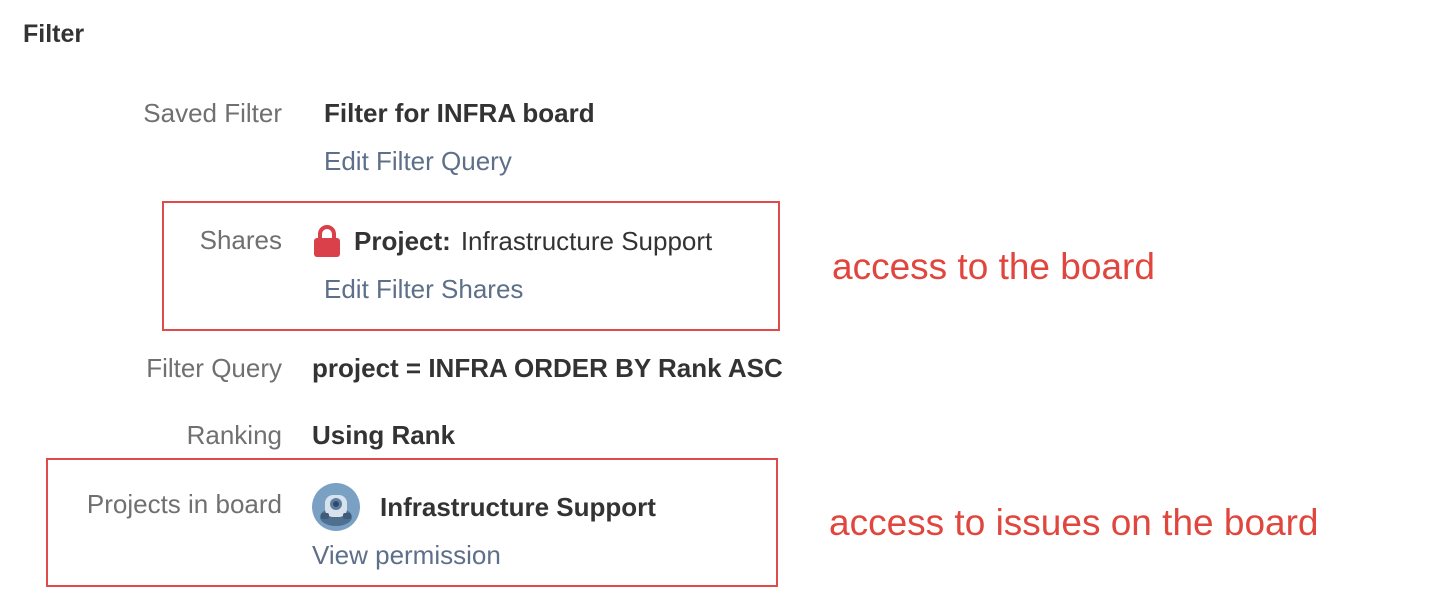 The height and width of the screenshot is (598, 1432). What do you see at coordinates (993, 266) in the screenshot?
I see `shares-annotation-text: access to the board` at bounding box center [993, 266].